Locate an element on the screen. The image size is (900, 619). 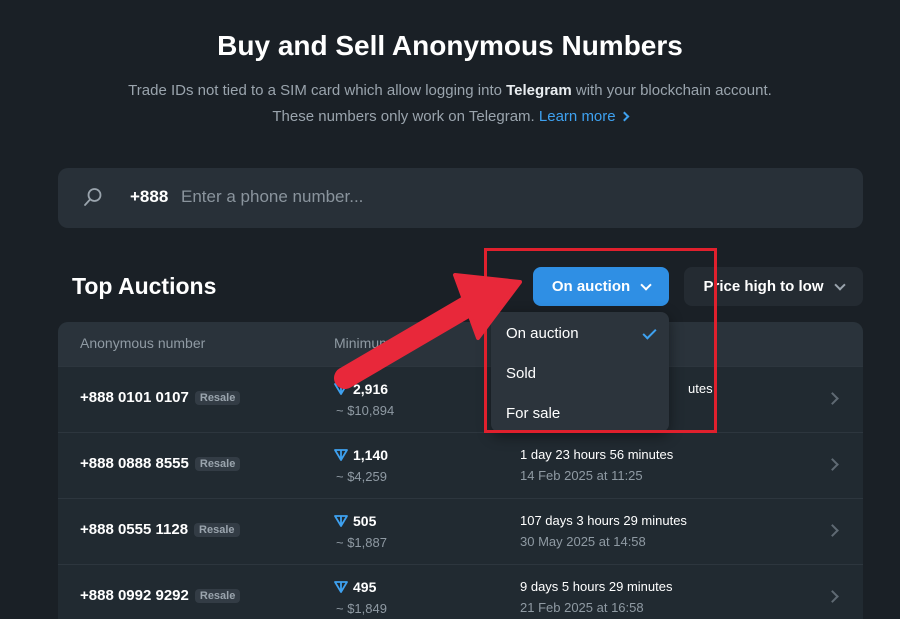
end-date: 30 May 2025 at 14:58 is located at coordinates (583, 541).